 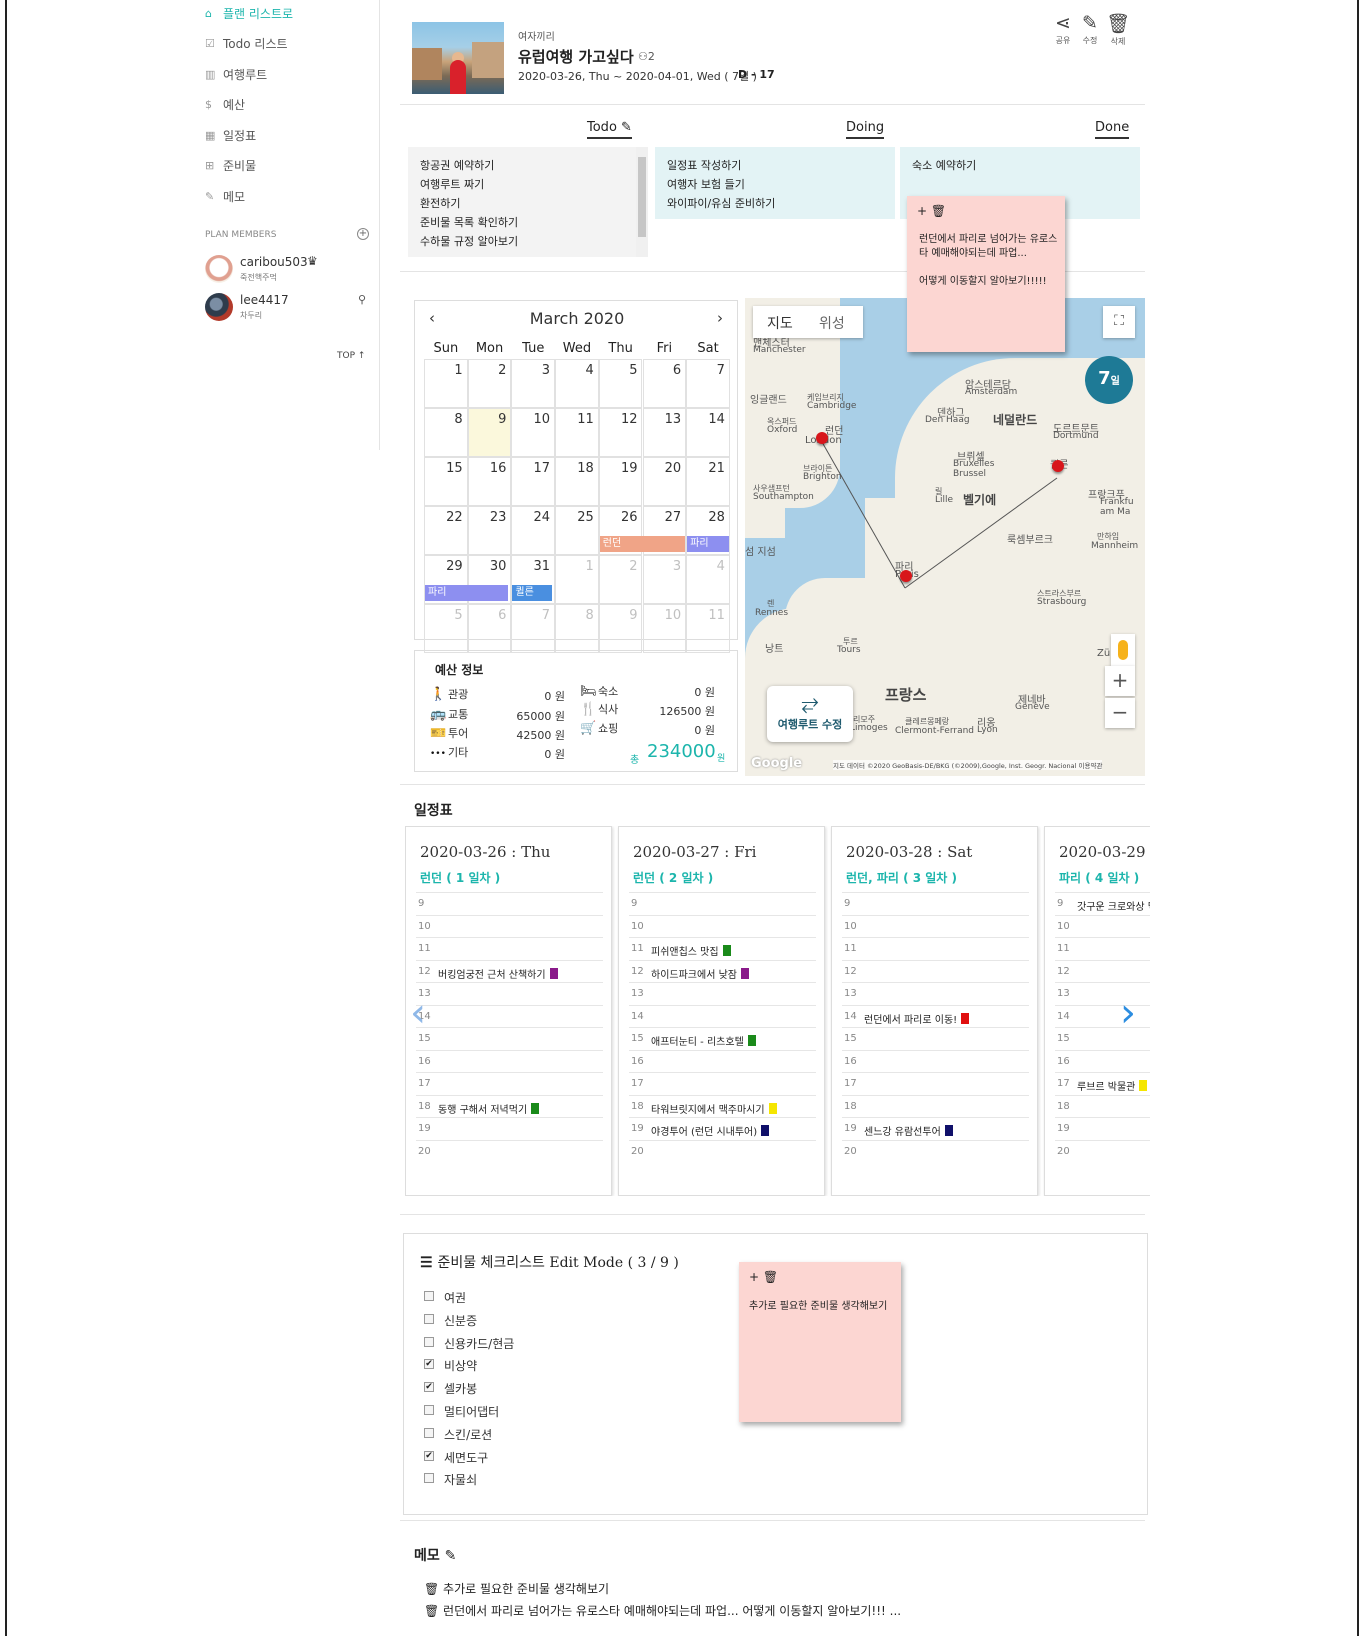 What do you see at coordinates (810, 714) in the screenshot?
I see `edit-route-button: ⥂ 여행루트 수정` at bounding box center [810, 714].